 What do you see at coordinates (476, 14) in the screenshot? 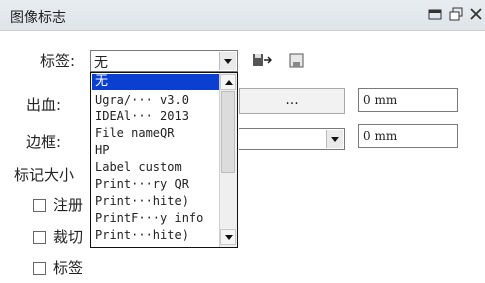
I see `close-icon` at bounding box center [476, 14].